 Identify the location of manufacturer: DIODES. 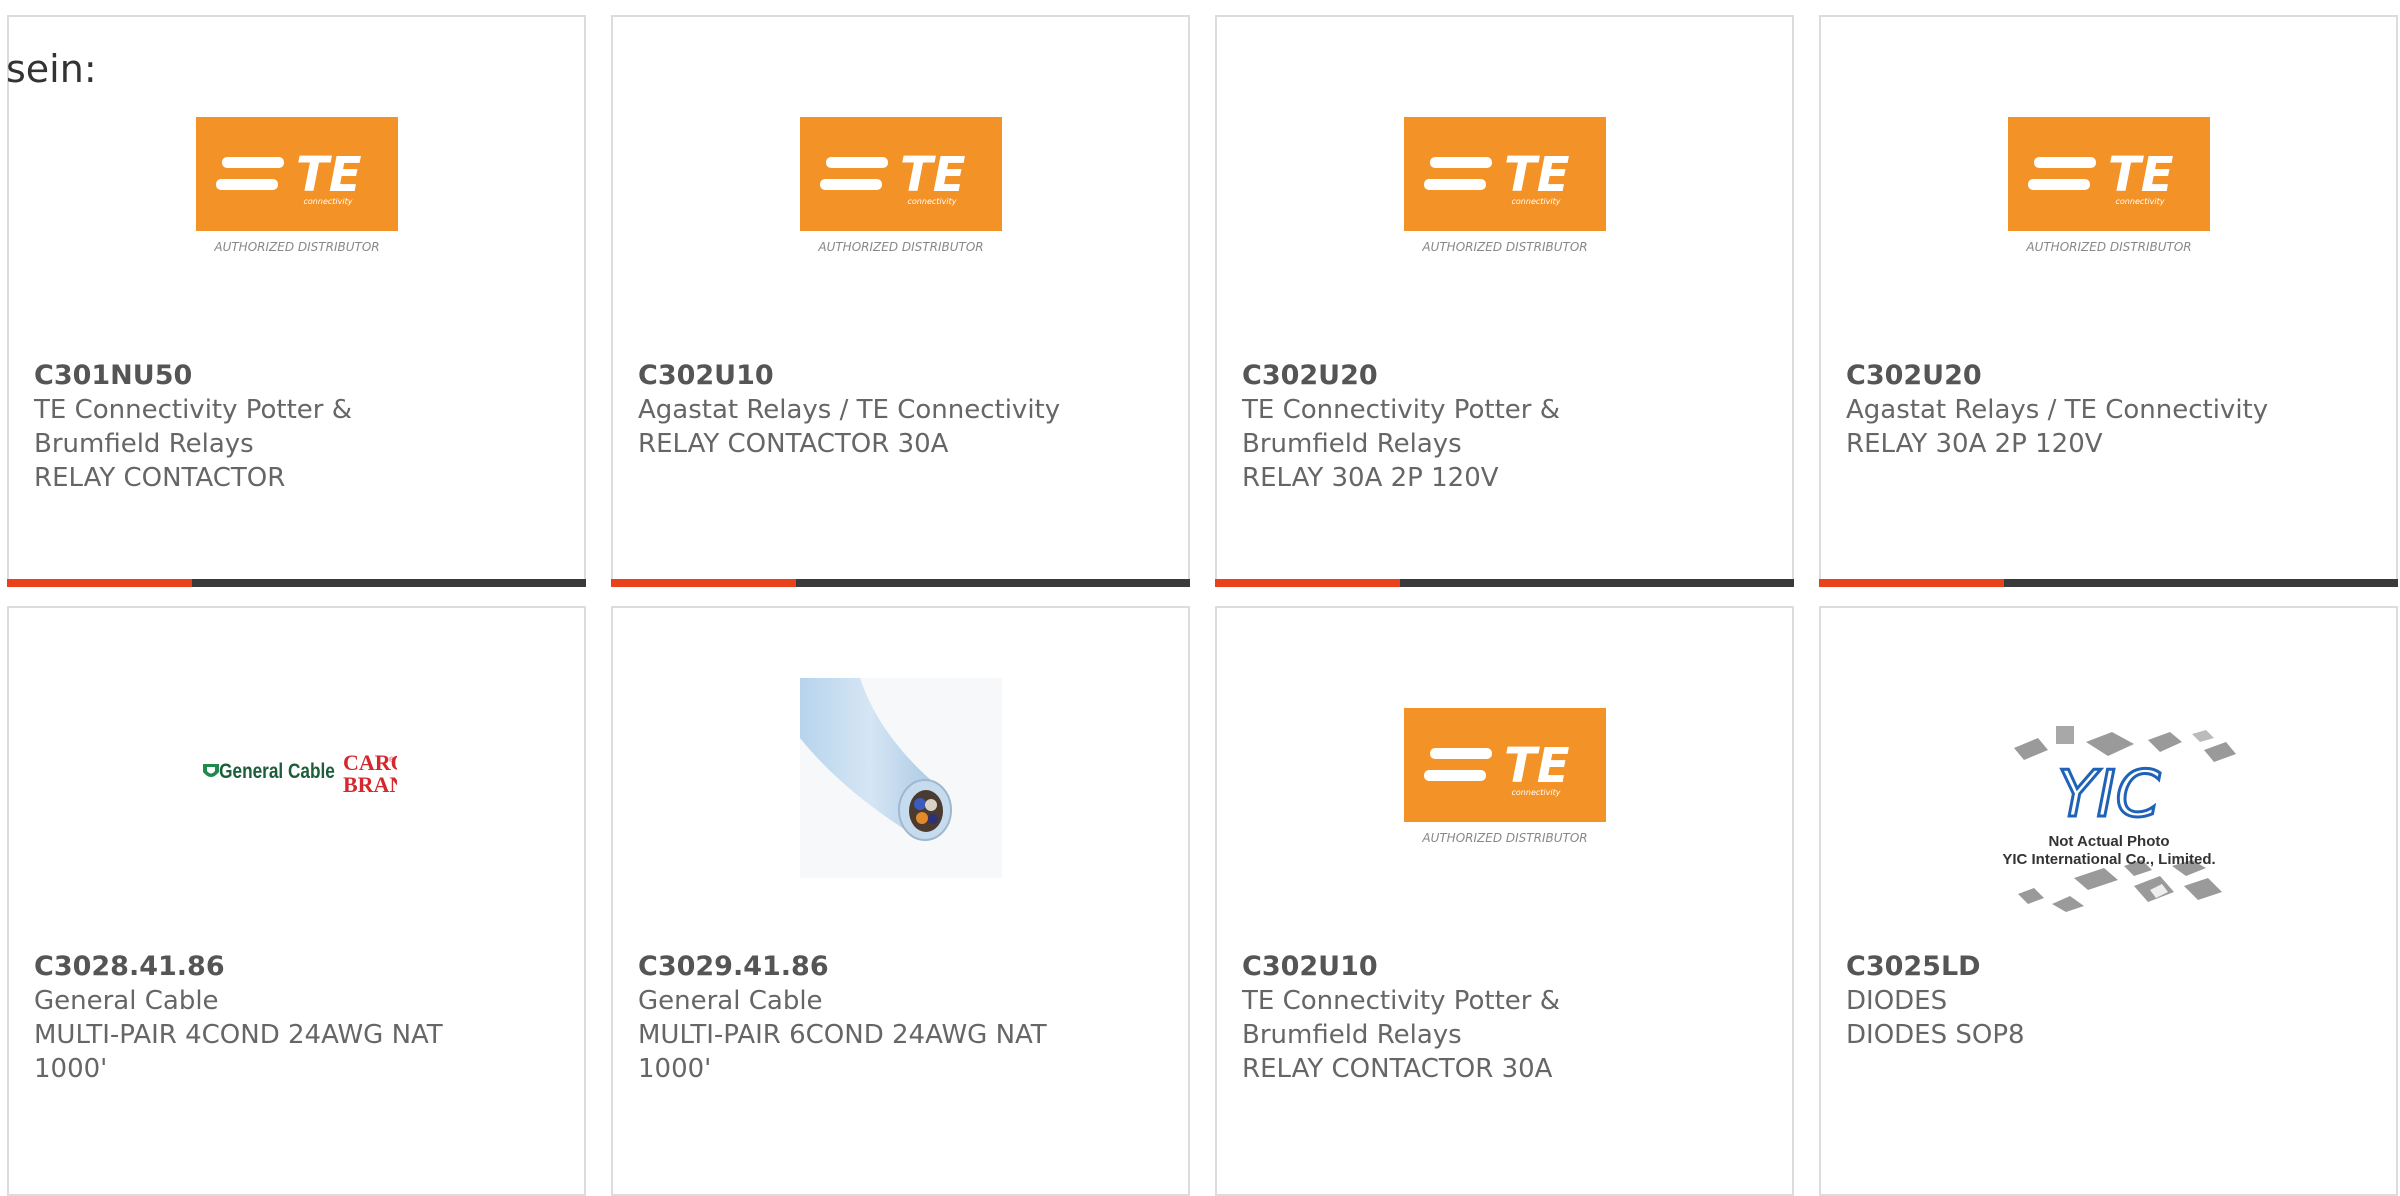
(1897, 1001).